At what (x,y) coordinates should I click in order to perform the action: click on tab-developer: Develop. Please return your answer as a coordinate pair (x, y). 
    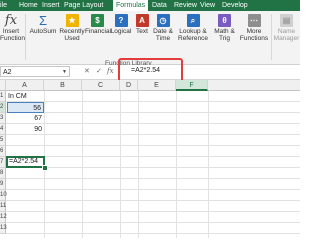
    Looking at the image, I should click on (235, 5).